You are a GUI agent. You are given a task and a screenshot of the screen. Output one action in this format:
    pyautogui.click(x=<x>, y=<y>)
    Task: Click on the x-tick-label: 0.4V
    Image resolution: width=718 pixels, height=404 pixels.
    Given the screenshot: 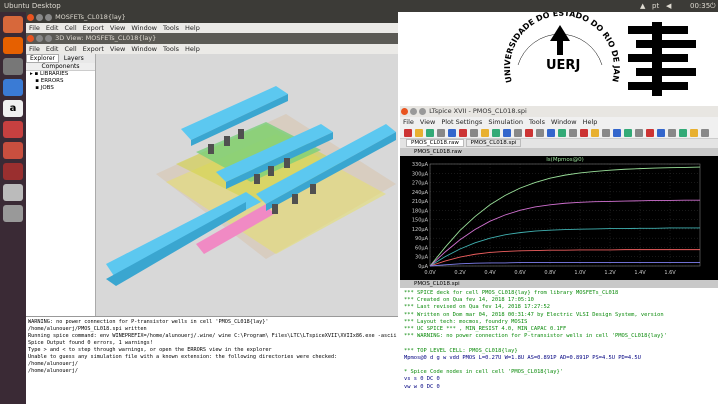 What is the action you would take?
    pyautogui.click(x=490, y=273)
    